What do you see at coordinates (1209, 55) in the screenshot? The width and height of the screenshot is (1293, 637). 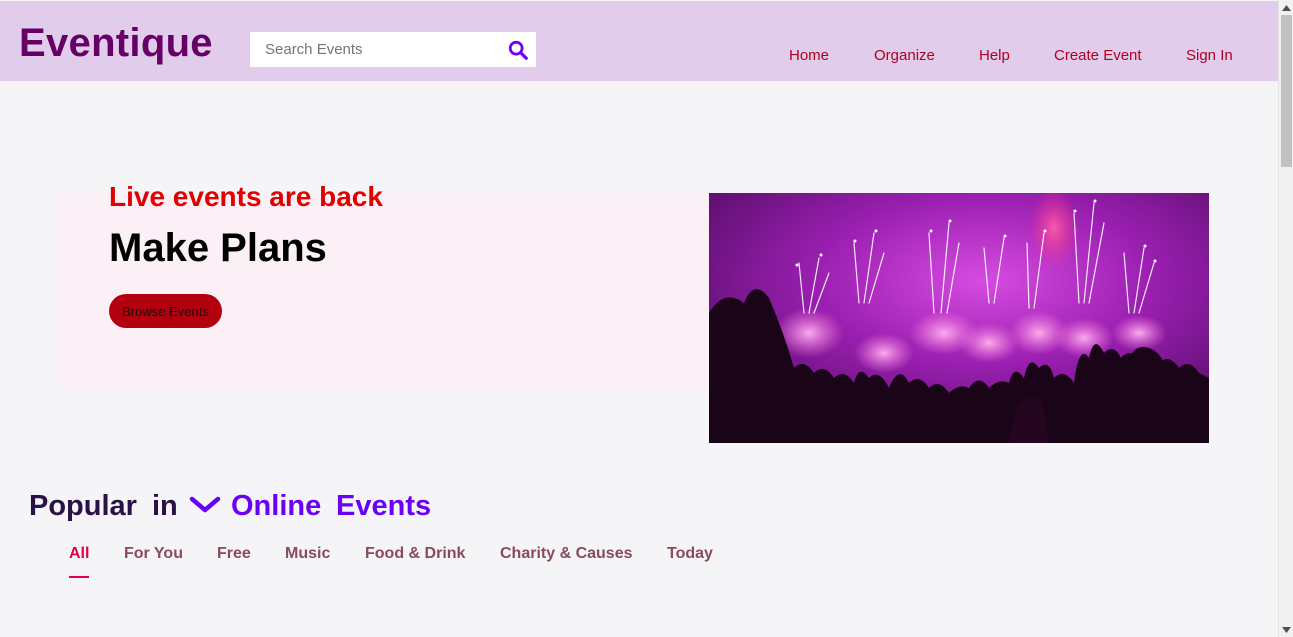 I see `nav-sign-in: Sign In` at bounding box center [1209, 55].